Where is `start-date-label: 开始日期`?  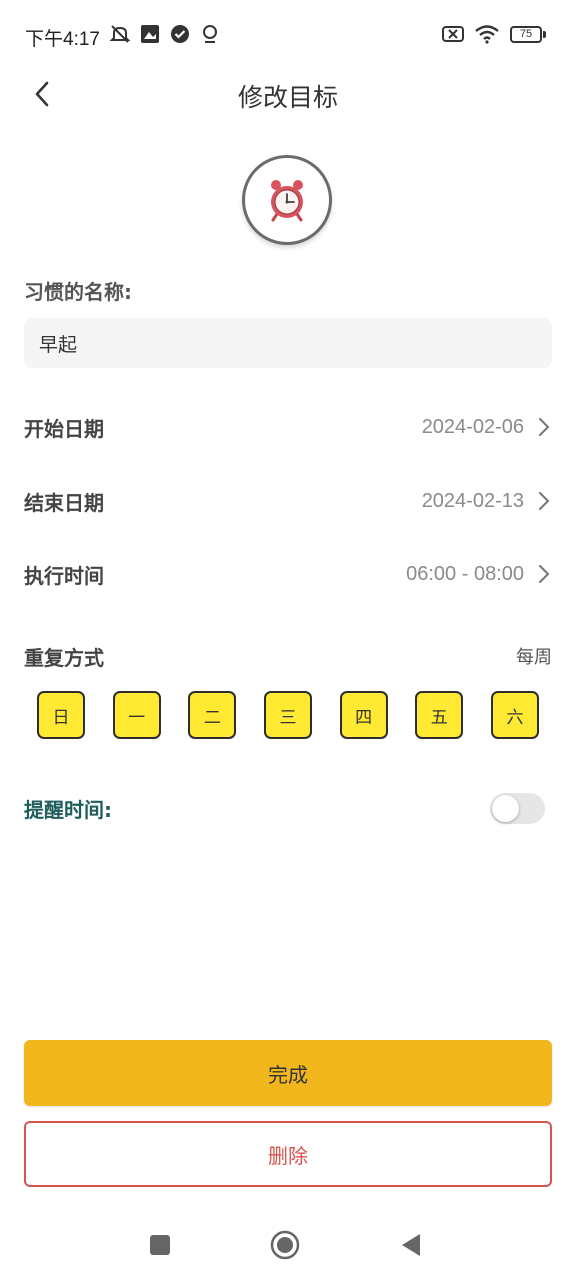 start-date-label: 开始日期 is located at coordinates (64, 428).